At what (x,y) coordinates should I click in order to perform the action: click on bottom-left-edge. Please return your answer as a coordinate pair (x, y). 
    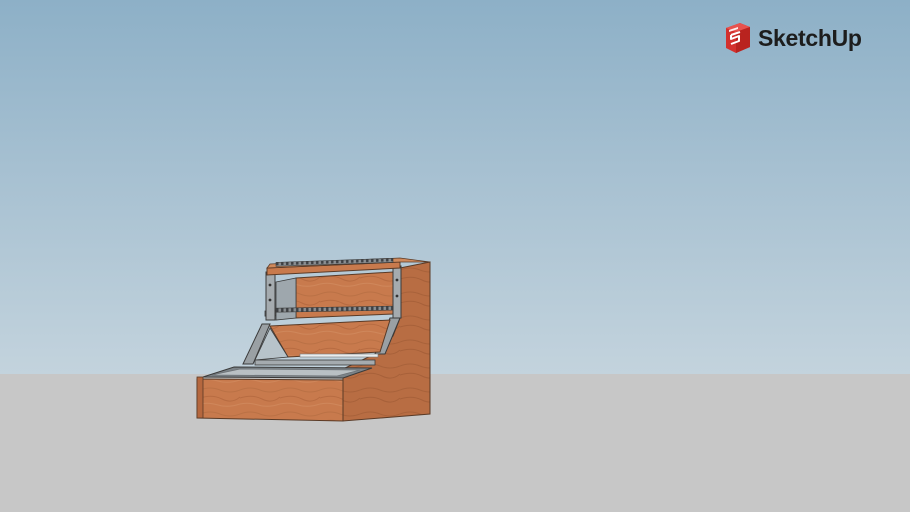
    Looking at the image, I should click on (200, 397).